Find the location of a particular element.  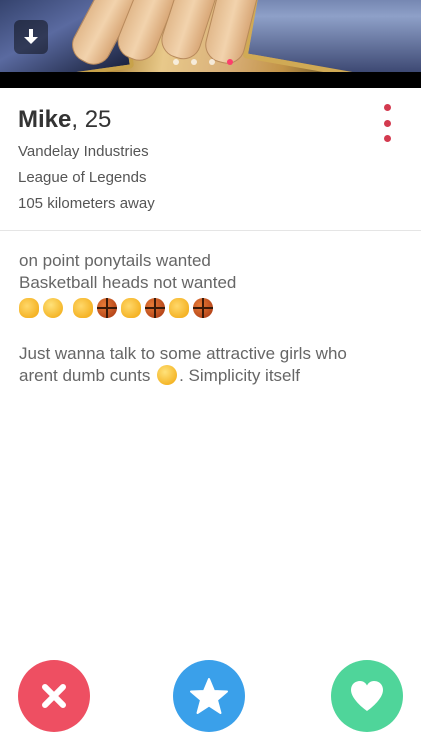

star-icon is located at coordinates (209, 696).